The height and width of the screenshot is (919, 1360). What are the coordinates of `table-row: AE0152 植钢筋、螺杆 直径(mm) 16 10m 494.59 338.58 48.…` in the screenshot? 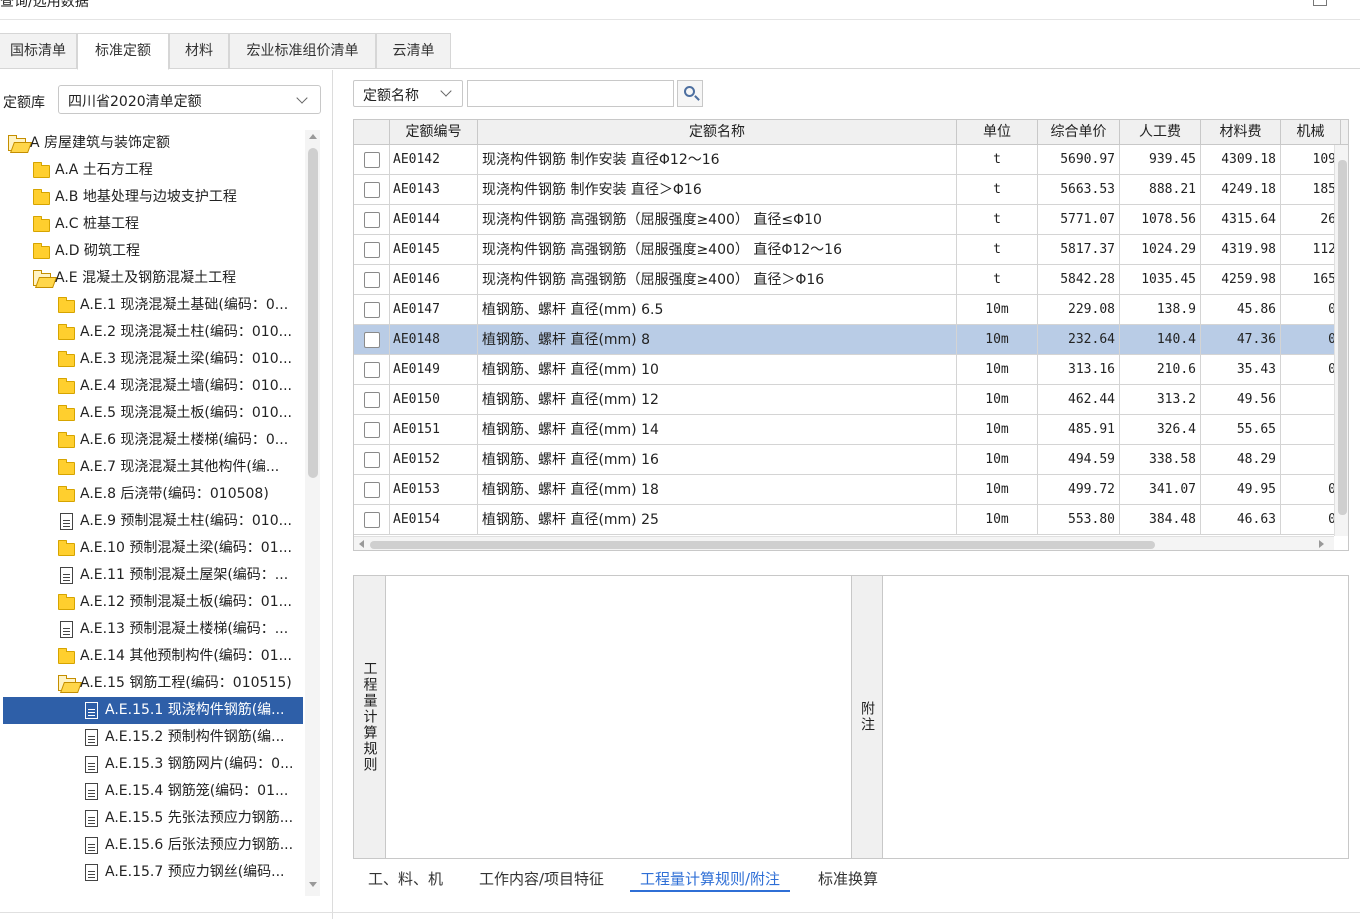 It's located at (847, 460).